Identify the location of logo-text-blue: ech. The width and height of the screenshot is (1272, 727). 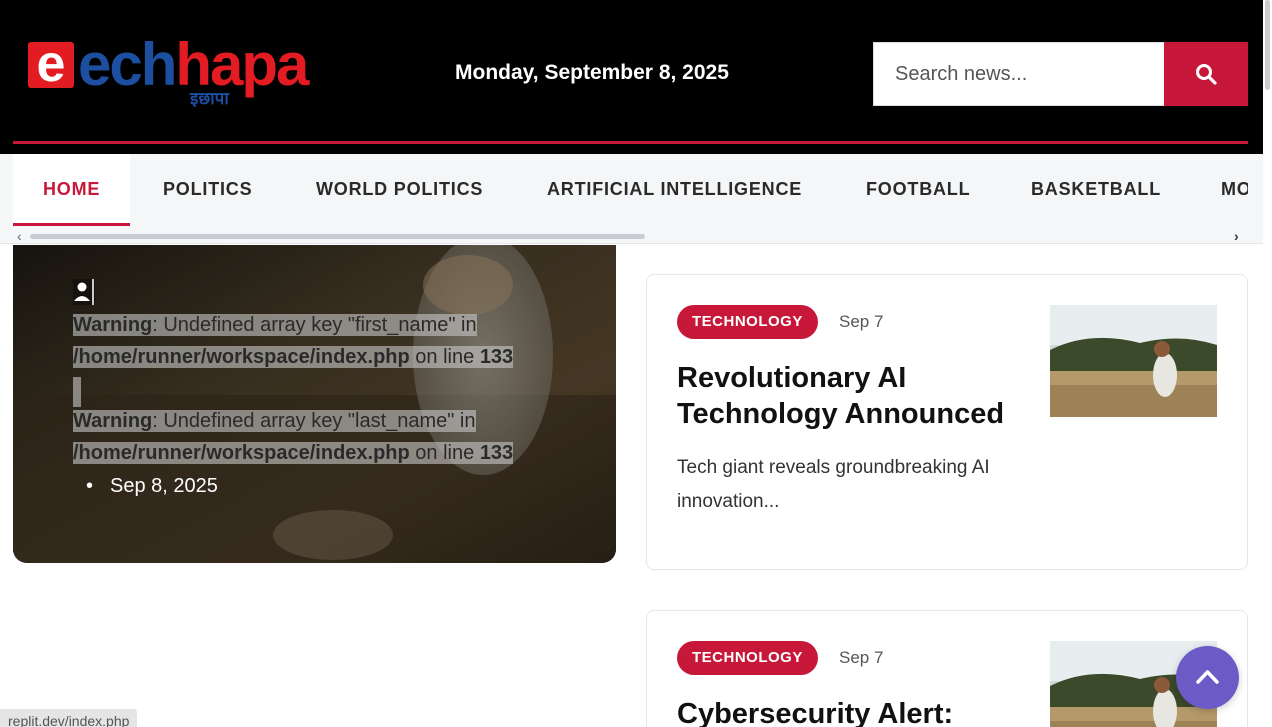
(127, 64).